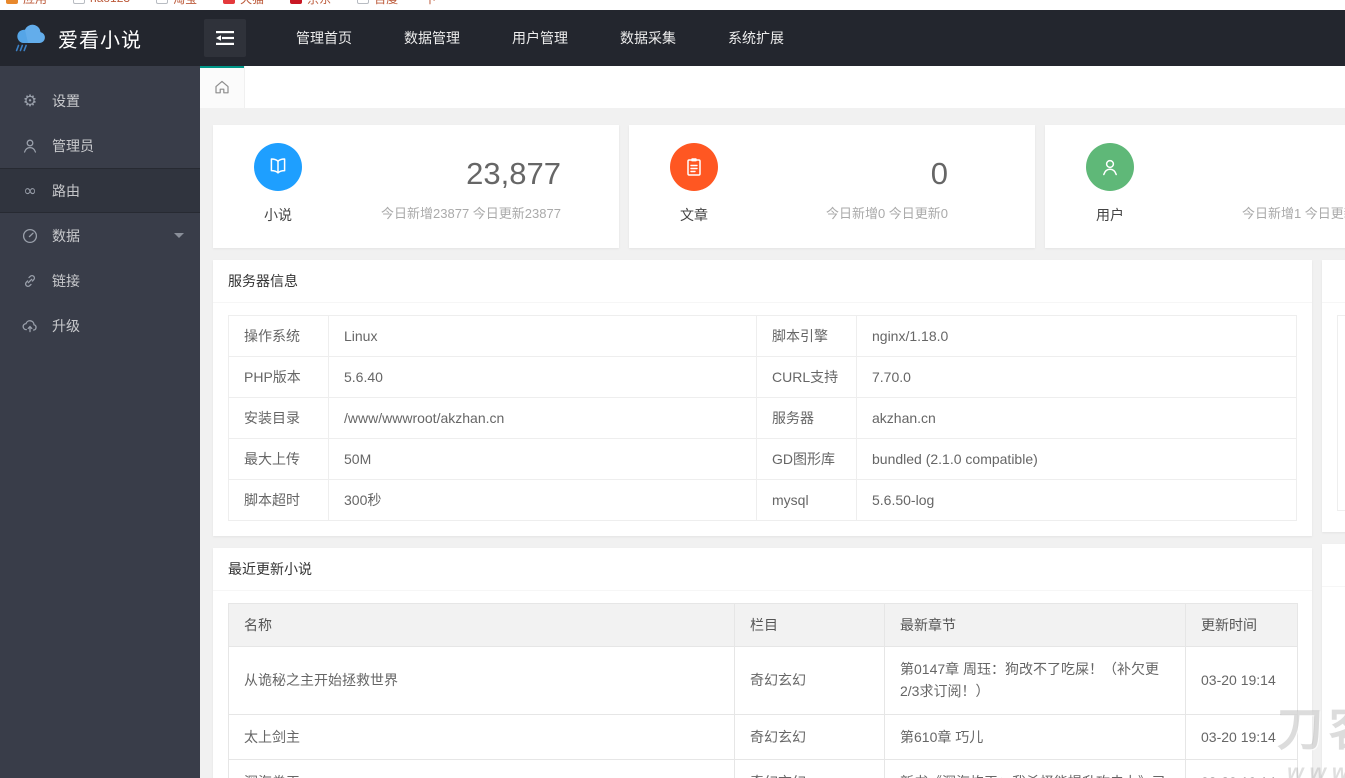  What do you see at coordinates (100, 325) in the screenshot?
I see `sidebar-item-upgrade: 升级` at bounding box center [100, 325].